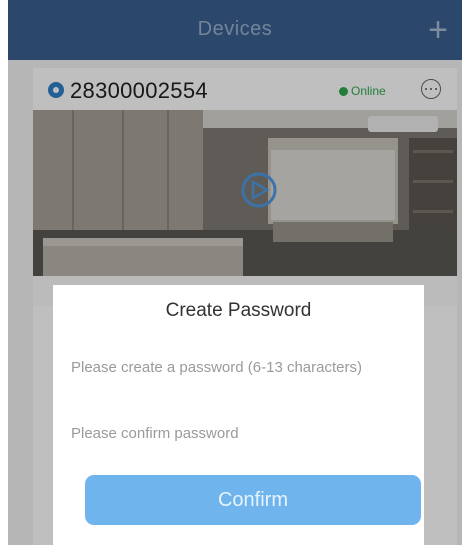 This screenshot has height=545, width=466. What do you see at coordinates (246, 367) in the screenshot?
I see `password-input` at bounding box center [246, 367].